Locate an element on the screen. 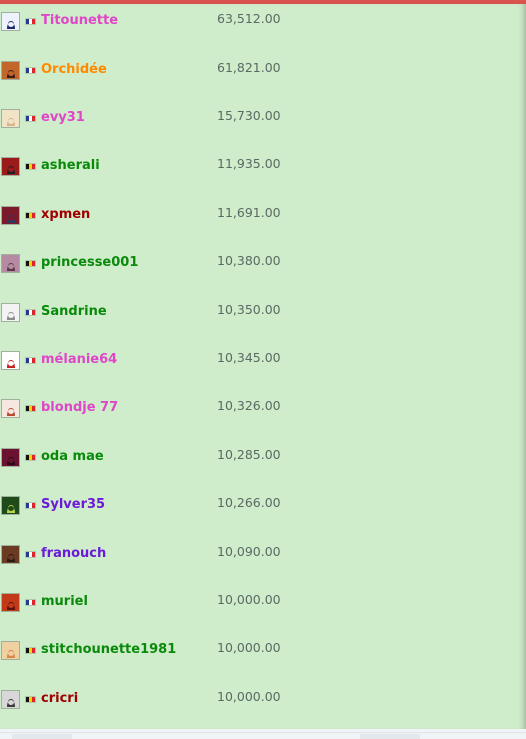  score-value: 10,345.00 is located at coordinates (249, 357).